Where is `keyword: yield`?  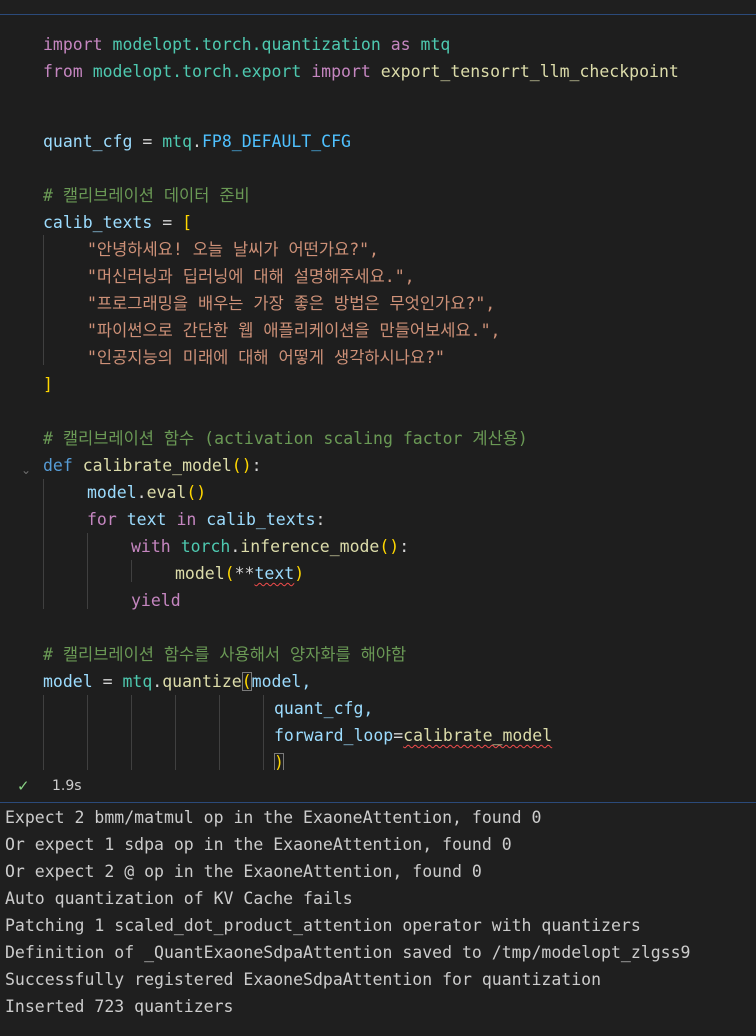
keyword: yield is located at coordinates (156, 600).